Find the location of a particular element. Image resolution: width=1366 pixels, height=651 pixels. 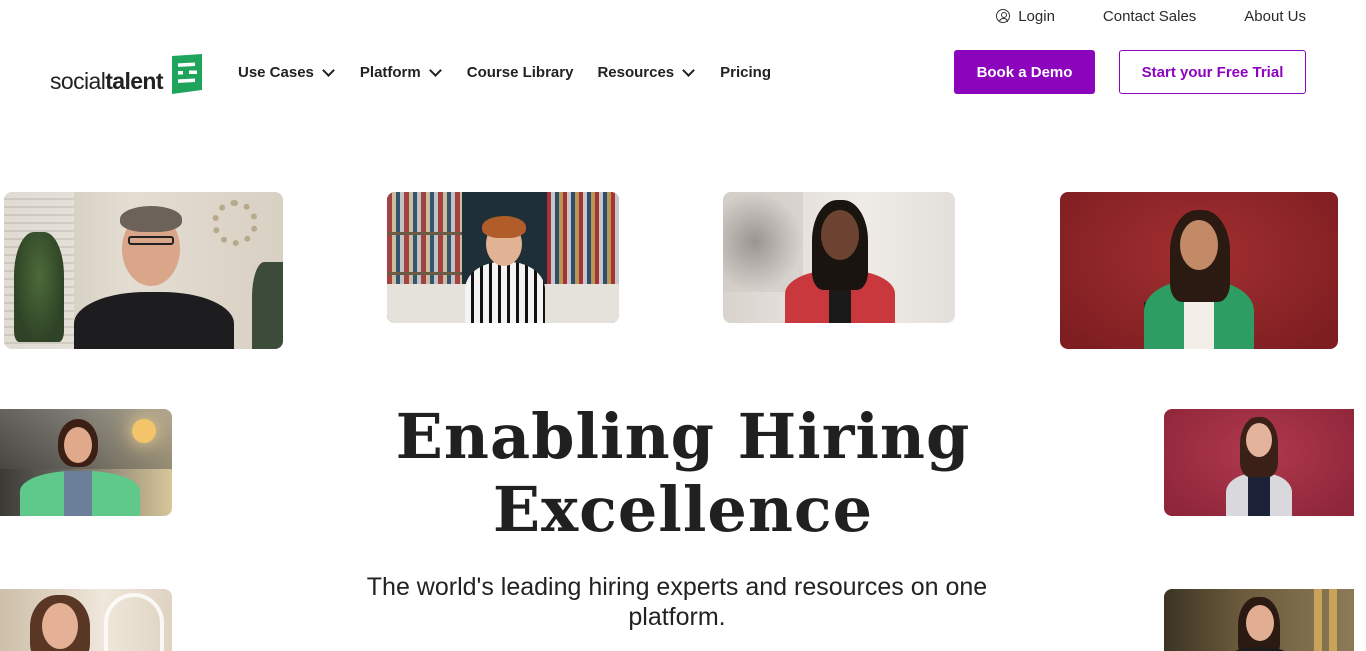

login-link: Login is located at coordinates (1025, 16).